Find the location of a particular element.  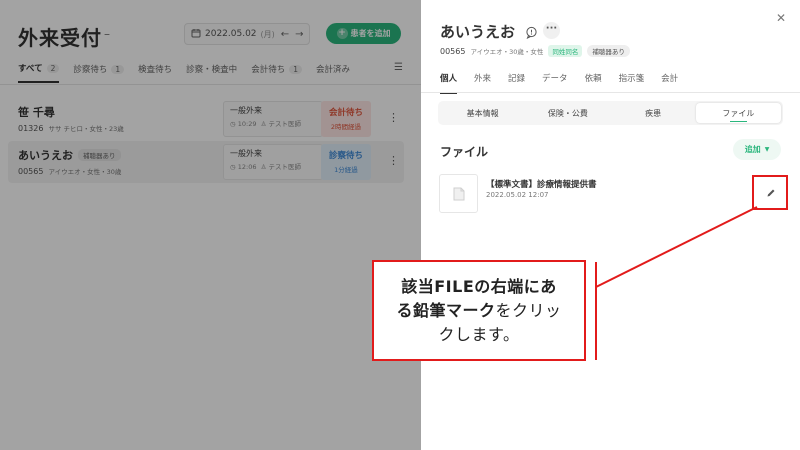

hearing-aid-badge: 補聴器あり is located at coordinates (608, 51).